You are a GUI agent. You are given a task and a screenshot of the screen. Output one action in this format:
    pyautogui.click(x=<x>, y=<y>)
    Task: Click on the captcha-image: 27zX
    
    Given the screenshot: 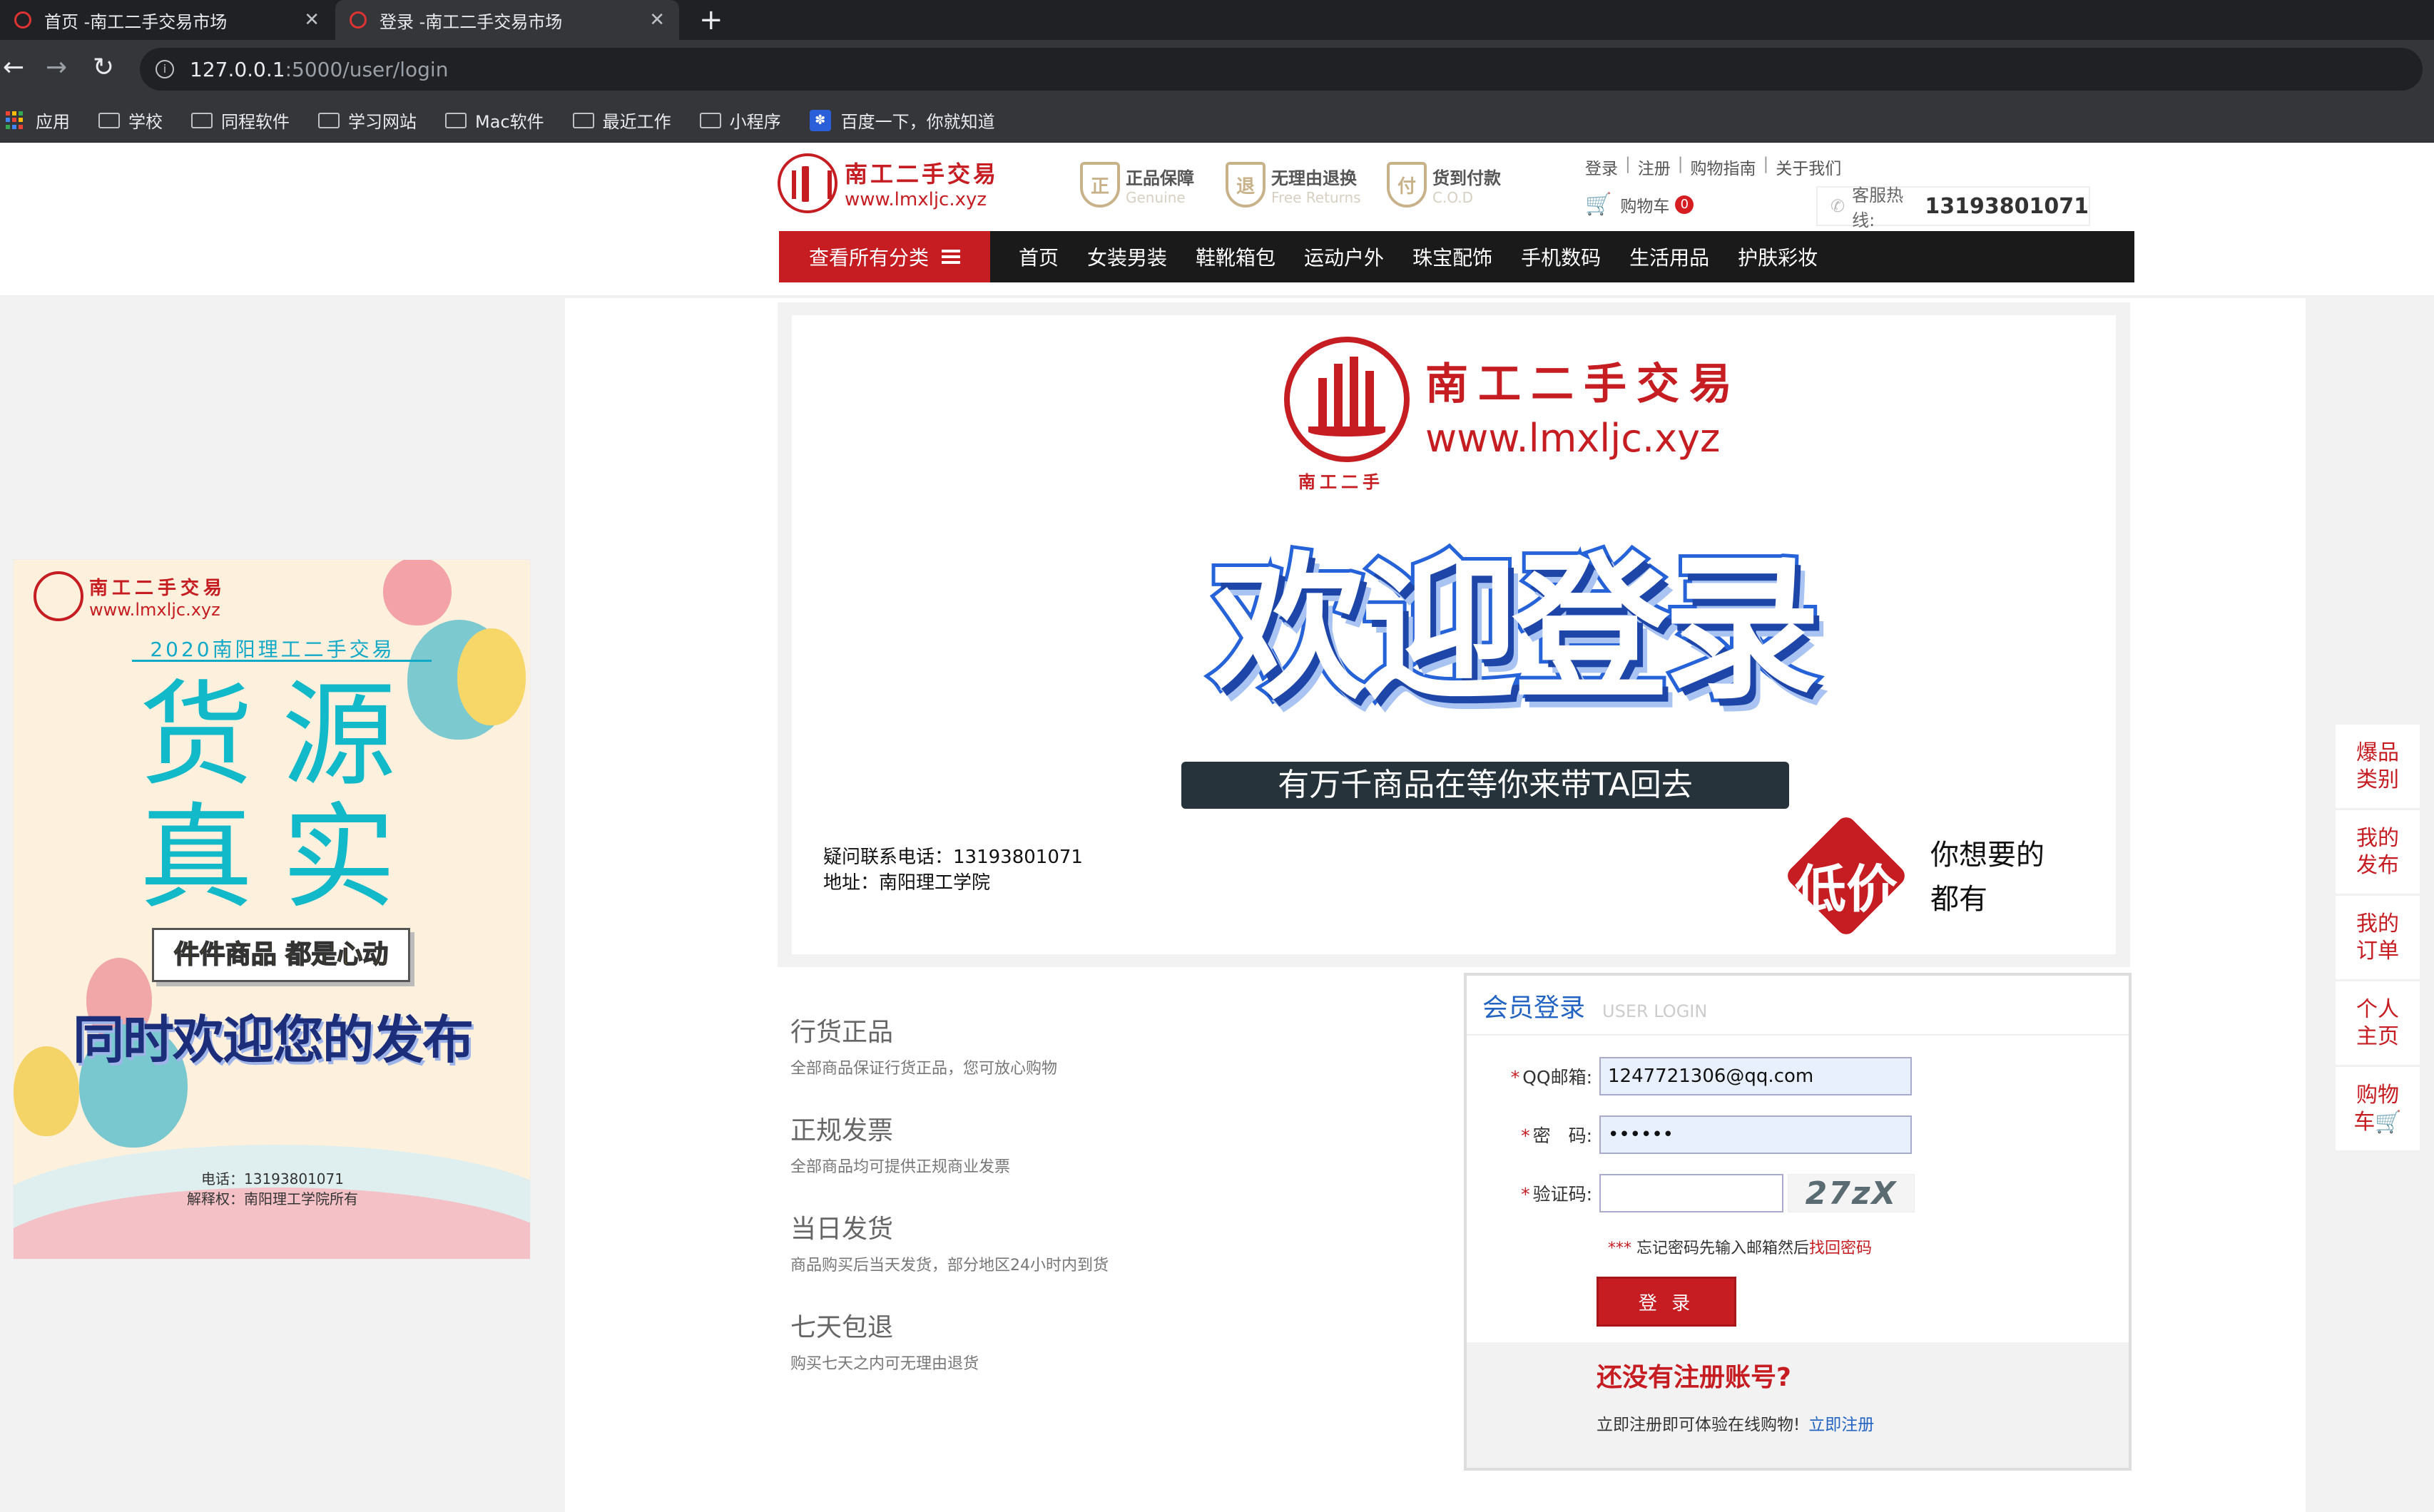 What is the action you would take?
    pyautogui.click(x=1852, y=1193)
    